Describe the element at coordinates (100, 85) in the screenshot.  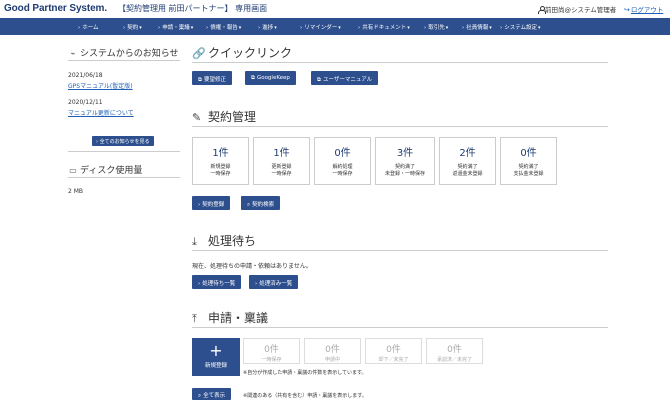
I see `notice-link: GPSマニュアル(暫定版)` at that location.